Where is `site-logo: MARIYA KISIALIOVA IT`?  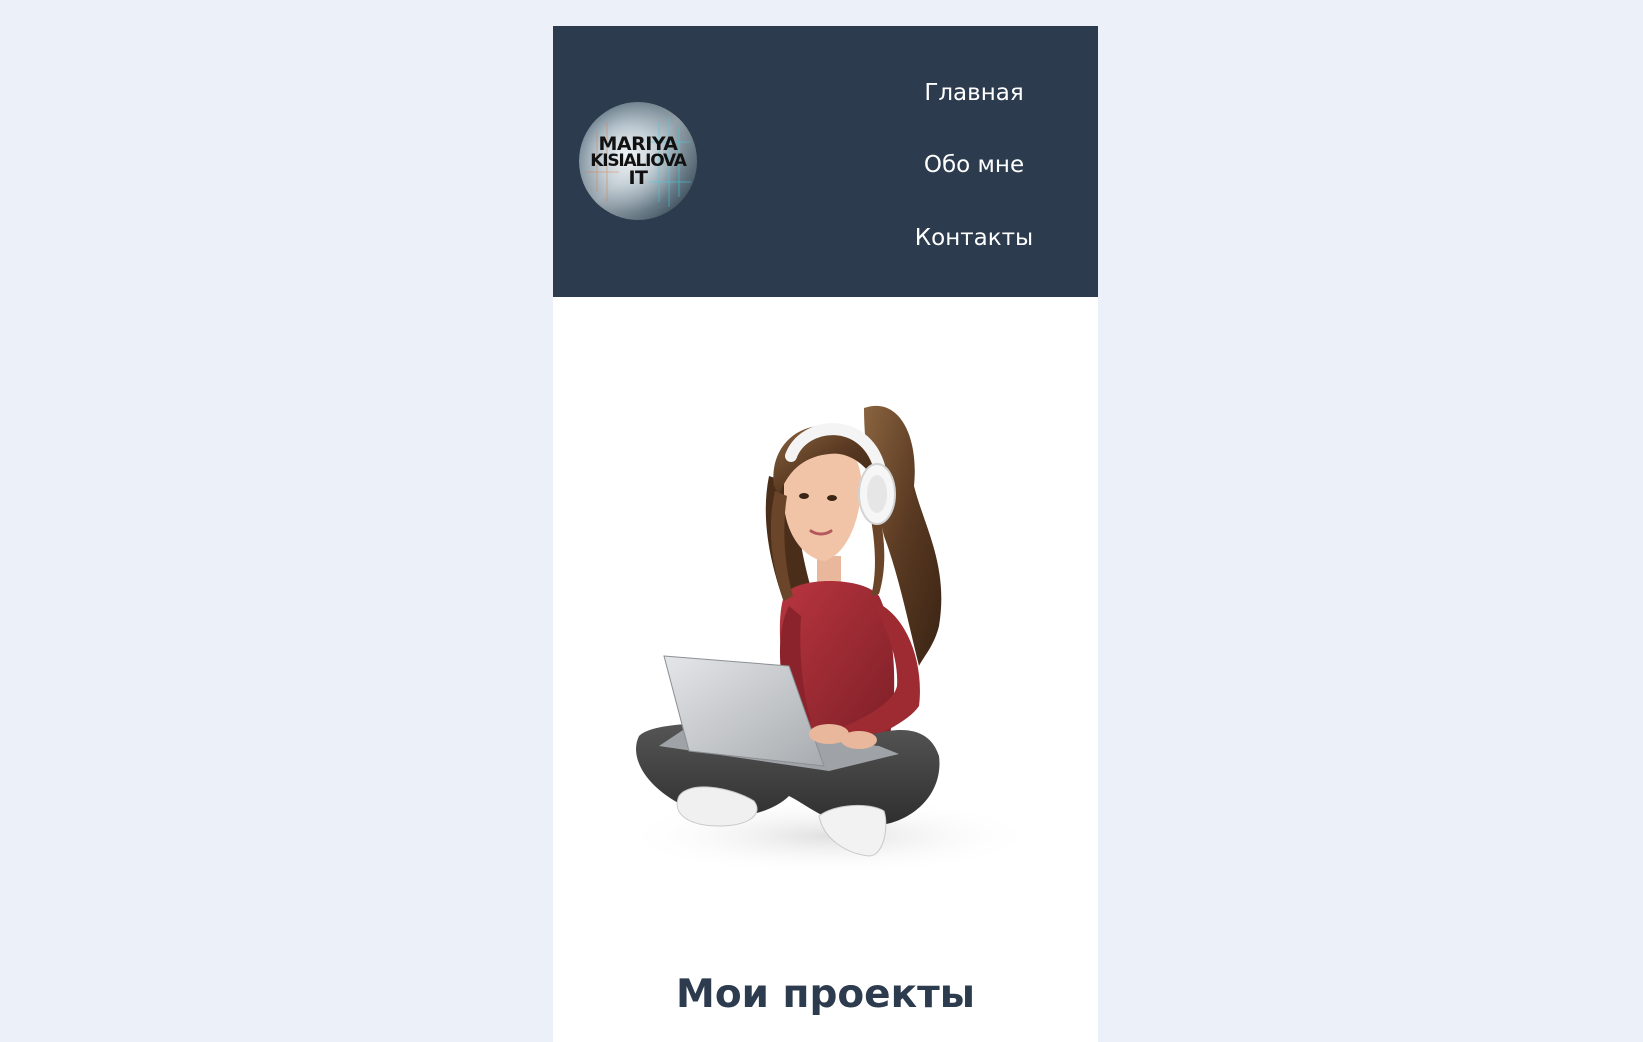 site-logo: MARIYA KISIALIOVA IT is located at coordinates (638, 161).